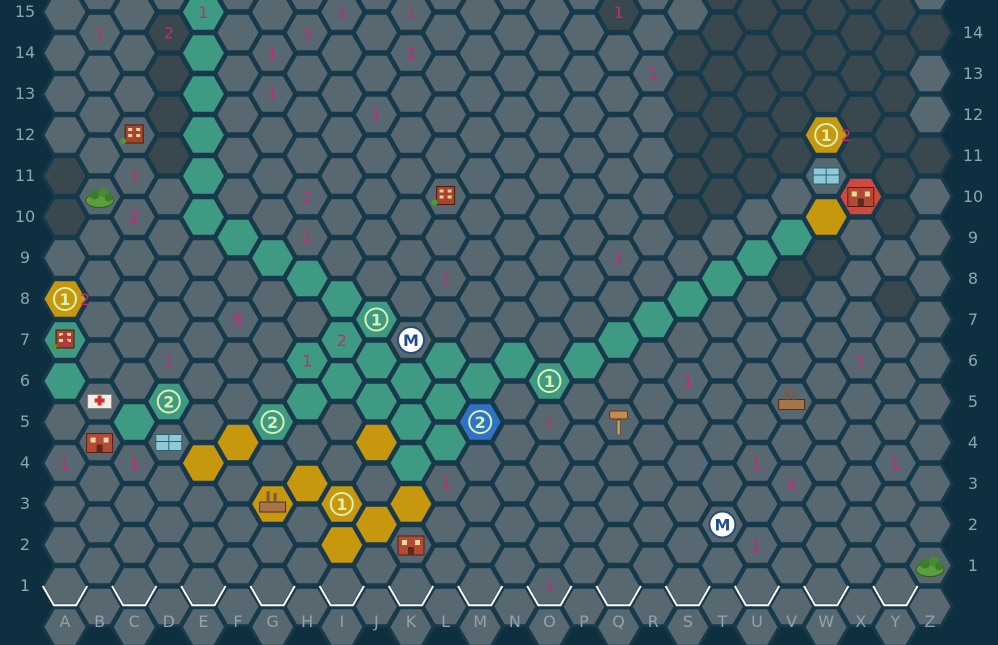 Image resolution: width=998 pixels, height=645 pixels. I want to click on row-label-left: 1, so click(25, 585).